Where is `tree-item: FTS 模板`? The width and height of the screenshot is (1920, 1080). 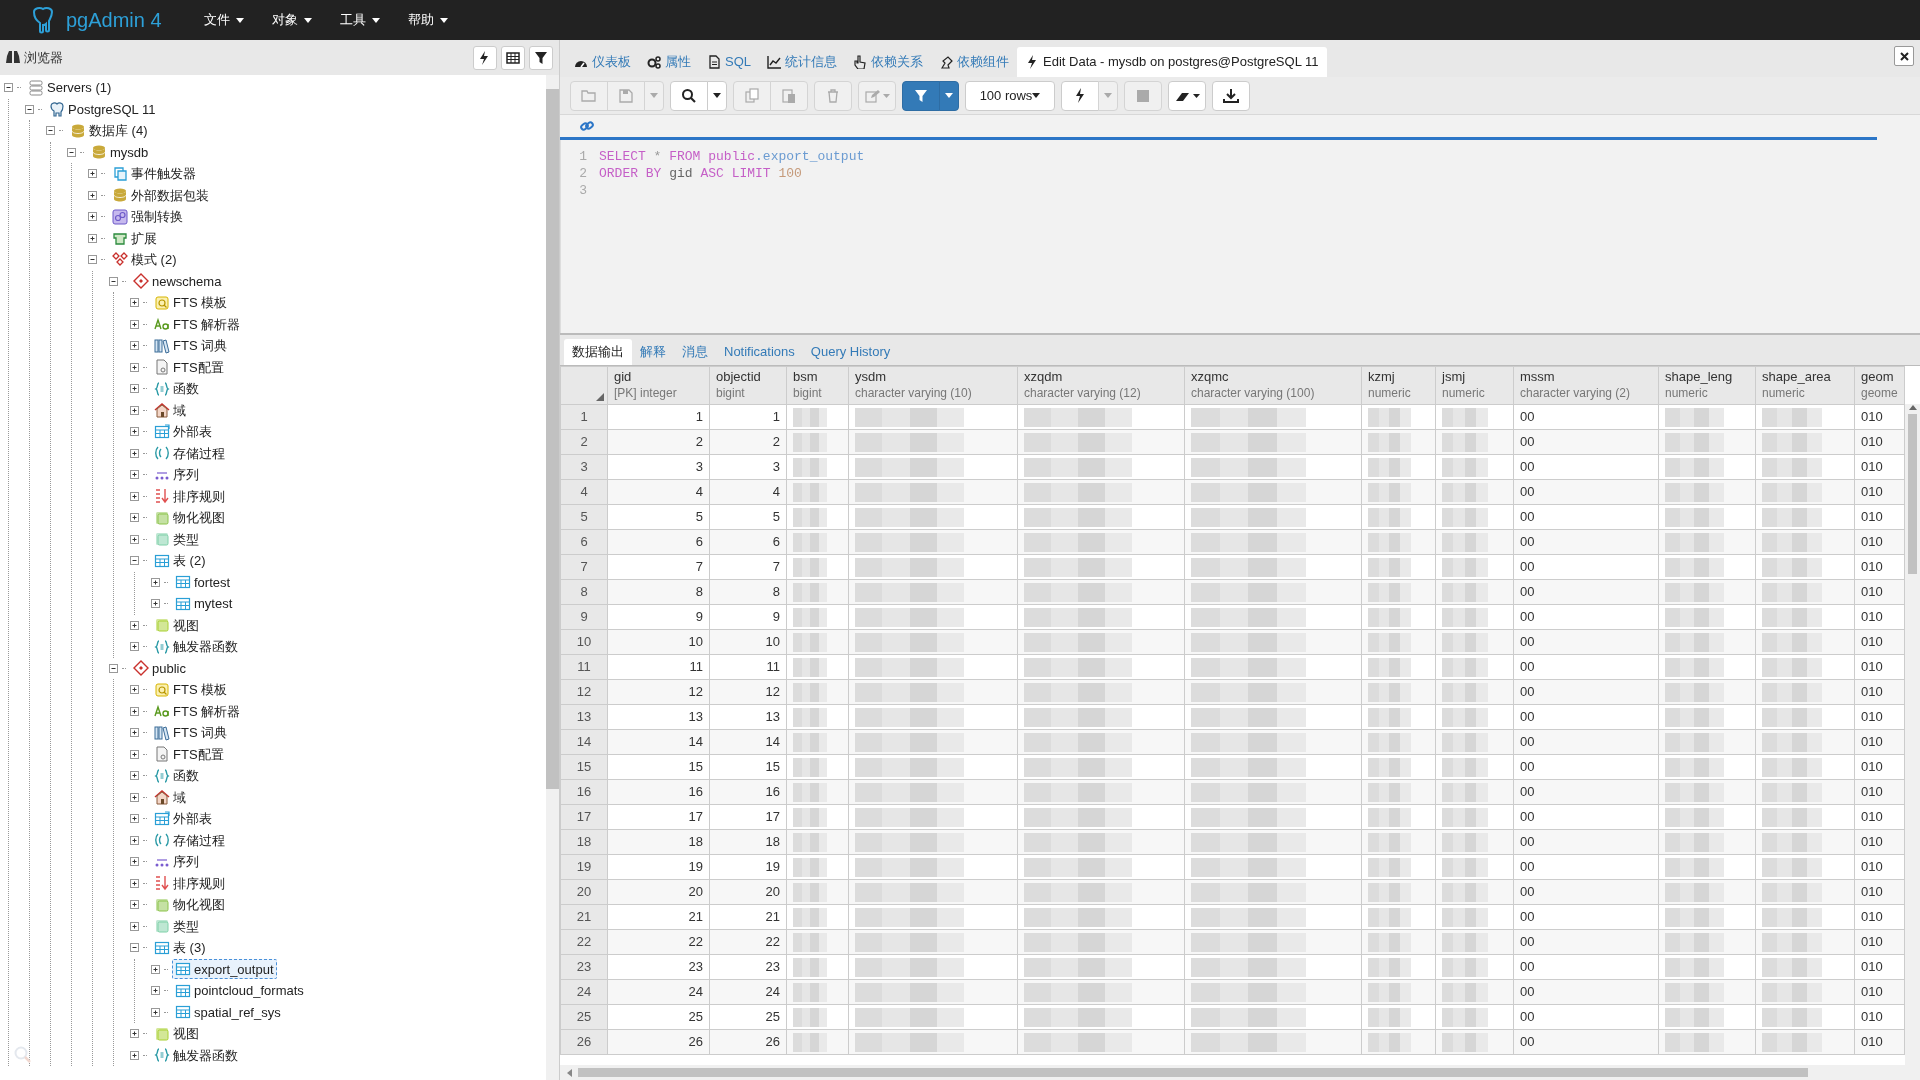
tree-item: FTS 模板 is located at coordinates (191, 302).